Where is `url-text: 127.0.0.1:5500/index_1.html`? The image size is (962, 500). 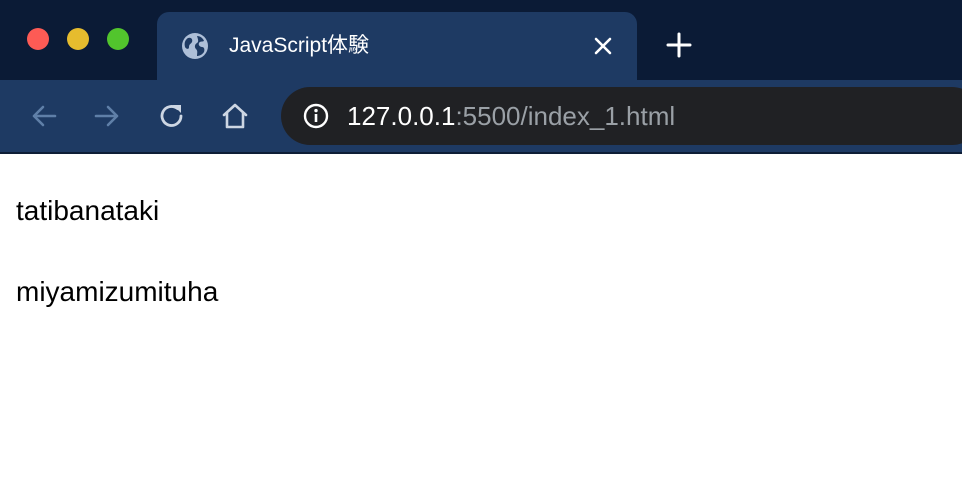 url-text: 127.0.0.1:5500/index_1.html is located at coordinates (511, 116).